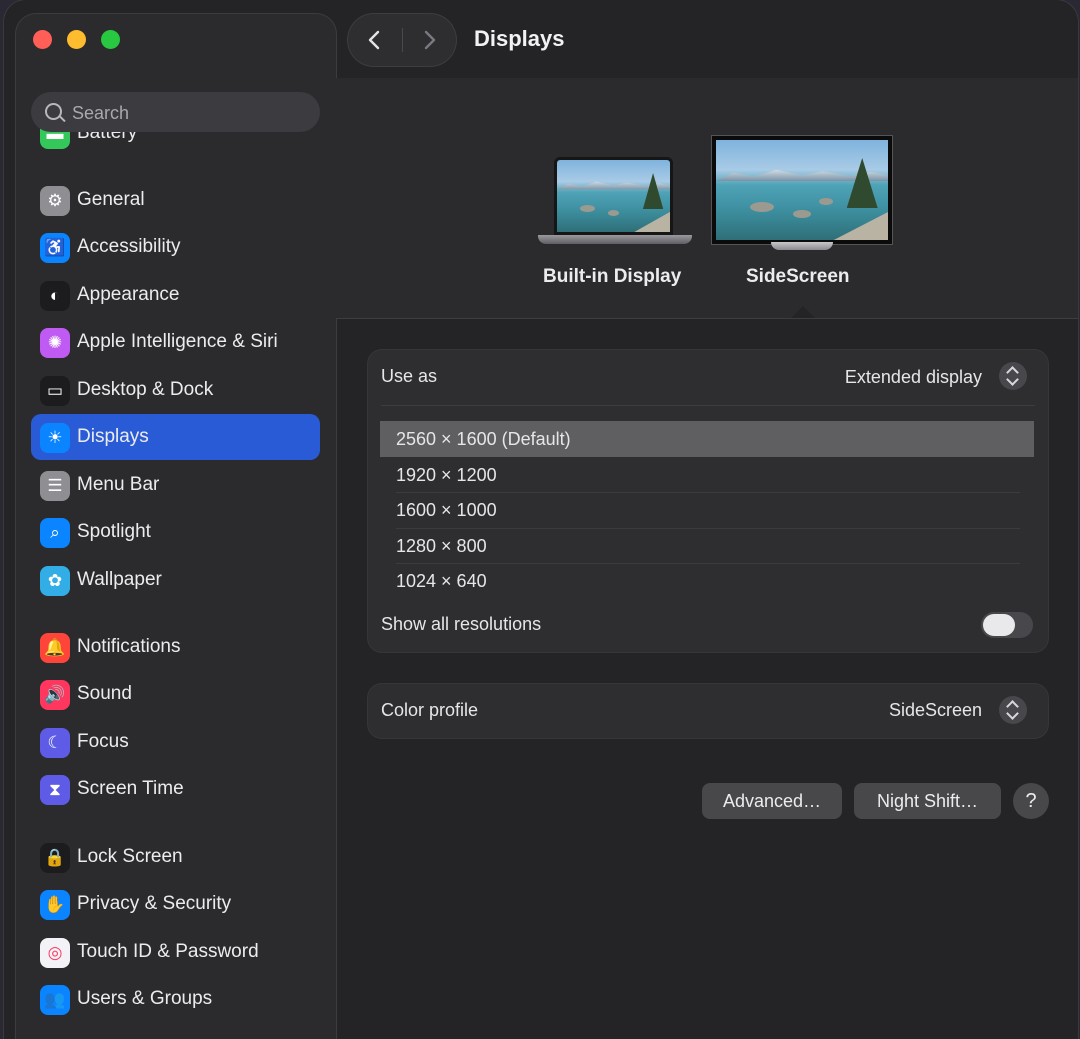 This screenshot has height=1039, width=1080. I want to click on search-placeholder: Search, so click(101, 113).